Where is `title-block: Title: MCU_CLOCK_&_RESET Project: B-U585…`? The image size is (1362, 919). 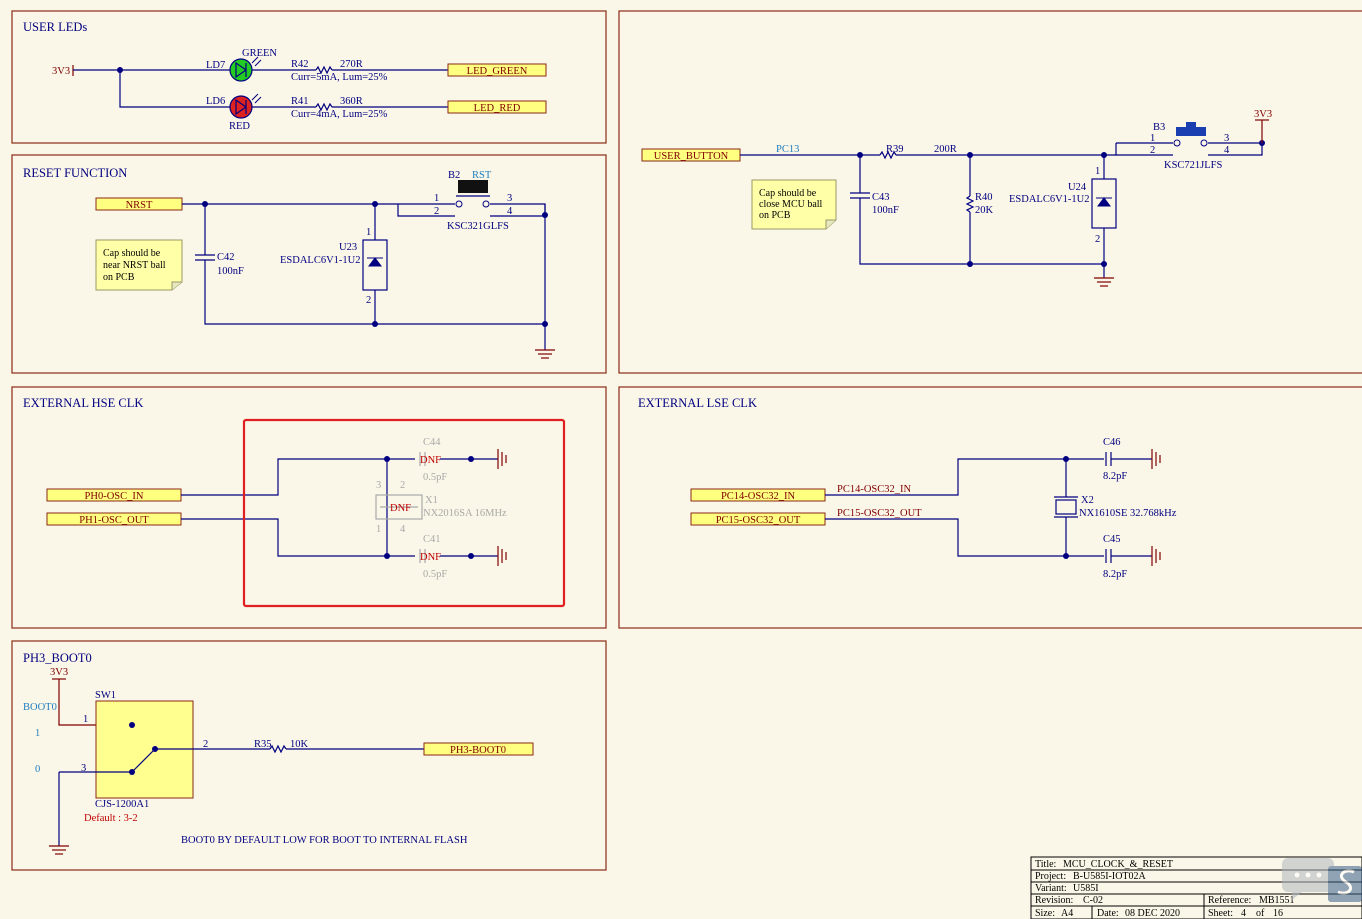 title-block: Title: MCU_CLOCK_&_RESET Project: B-U585… is located at coordinates (1196, 887).